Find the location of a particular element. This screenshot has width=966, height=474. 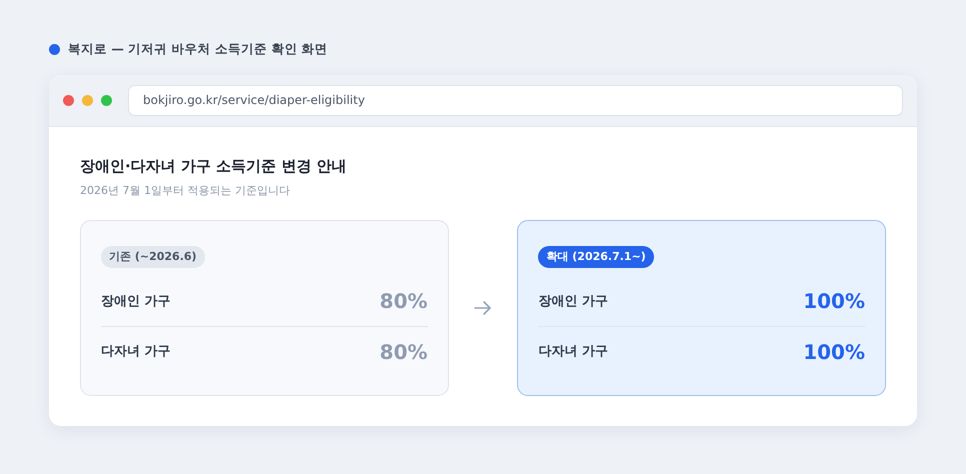

bullet-dot is located at coordinates (54, 49).